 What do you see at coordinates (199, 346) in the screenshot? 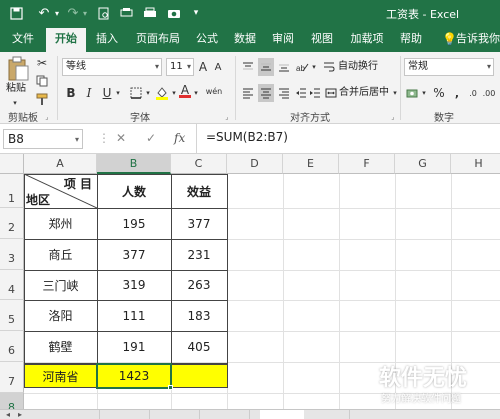
I see `cell-benefit: 405` at bounding box center [199, 346].